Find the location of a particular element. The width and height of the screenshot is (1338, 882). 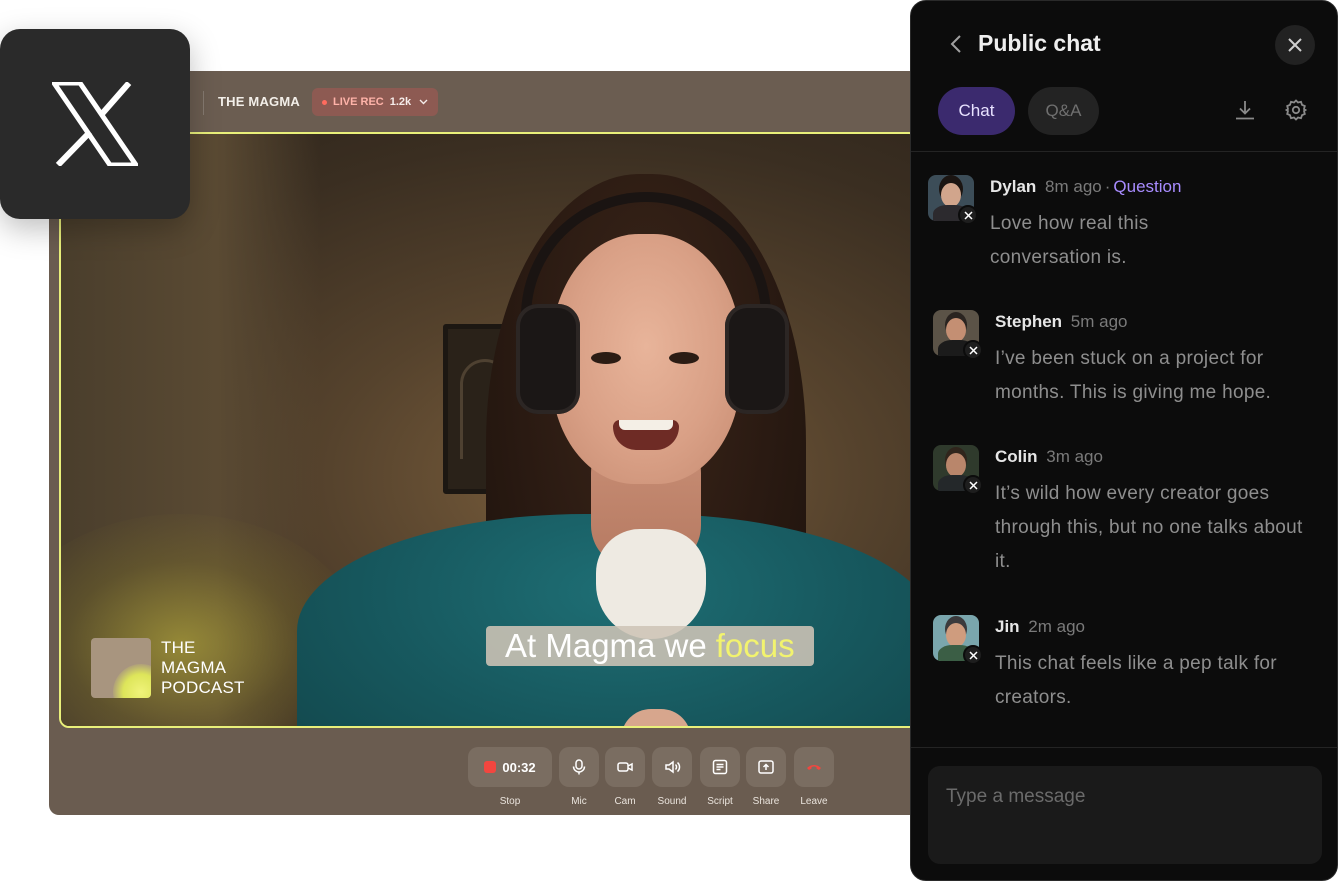

tab-chat: Chat is located at coordinates (976, 111).